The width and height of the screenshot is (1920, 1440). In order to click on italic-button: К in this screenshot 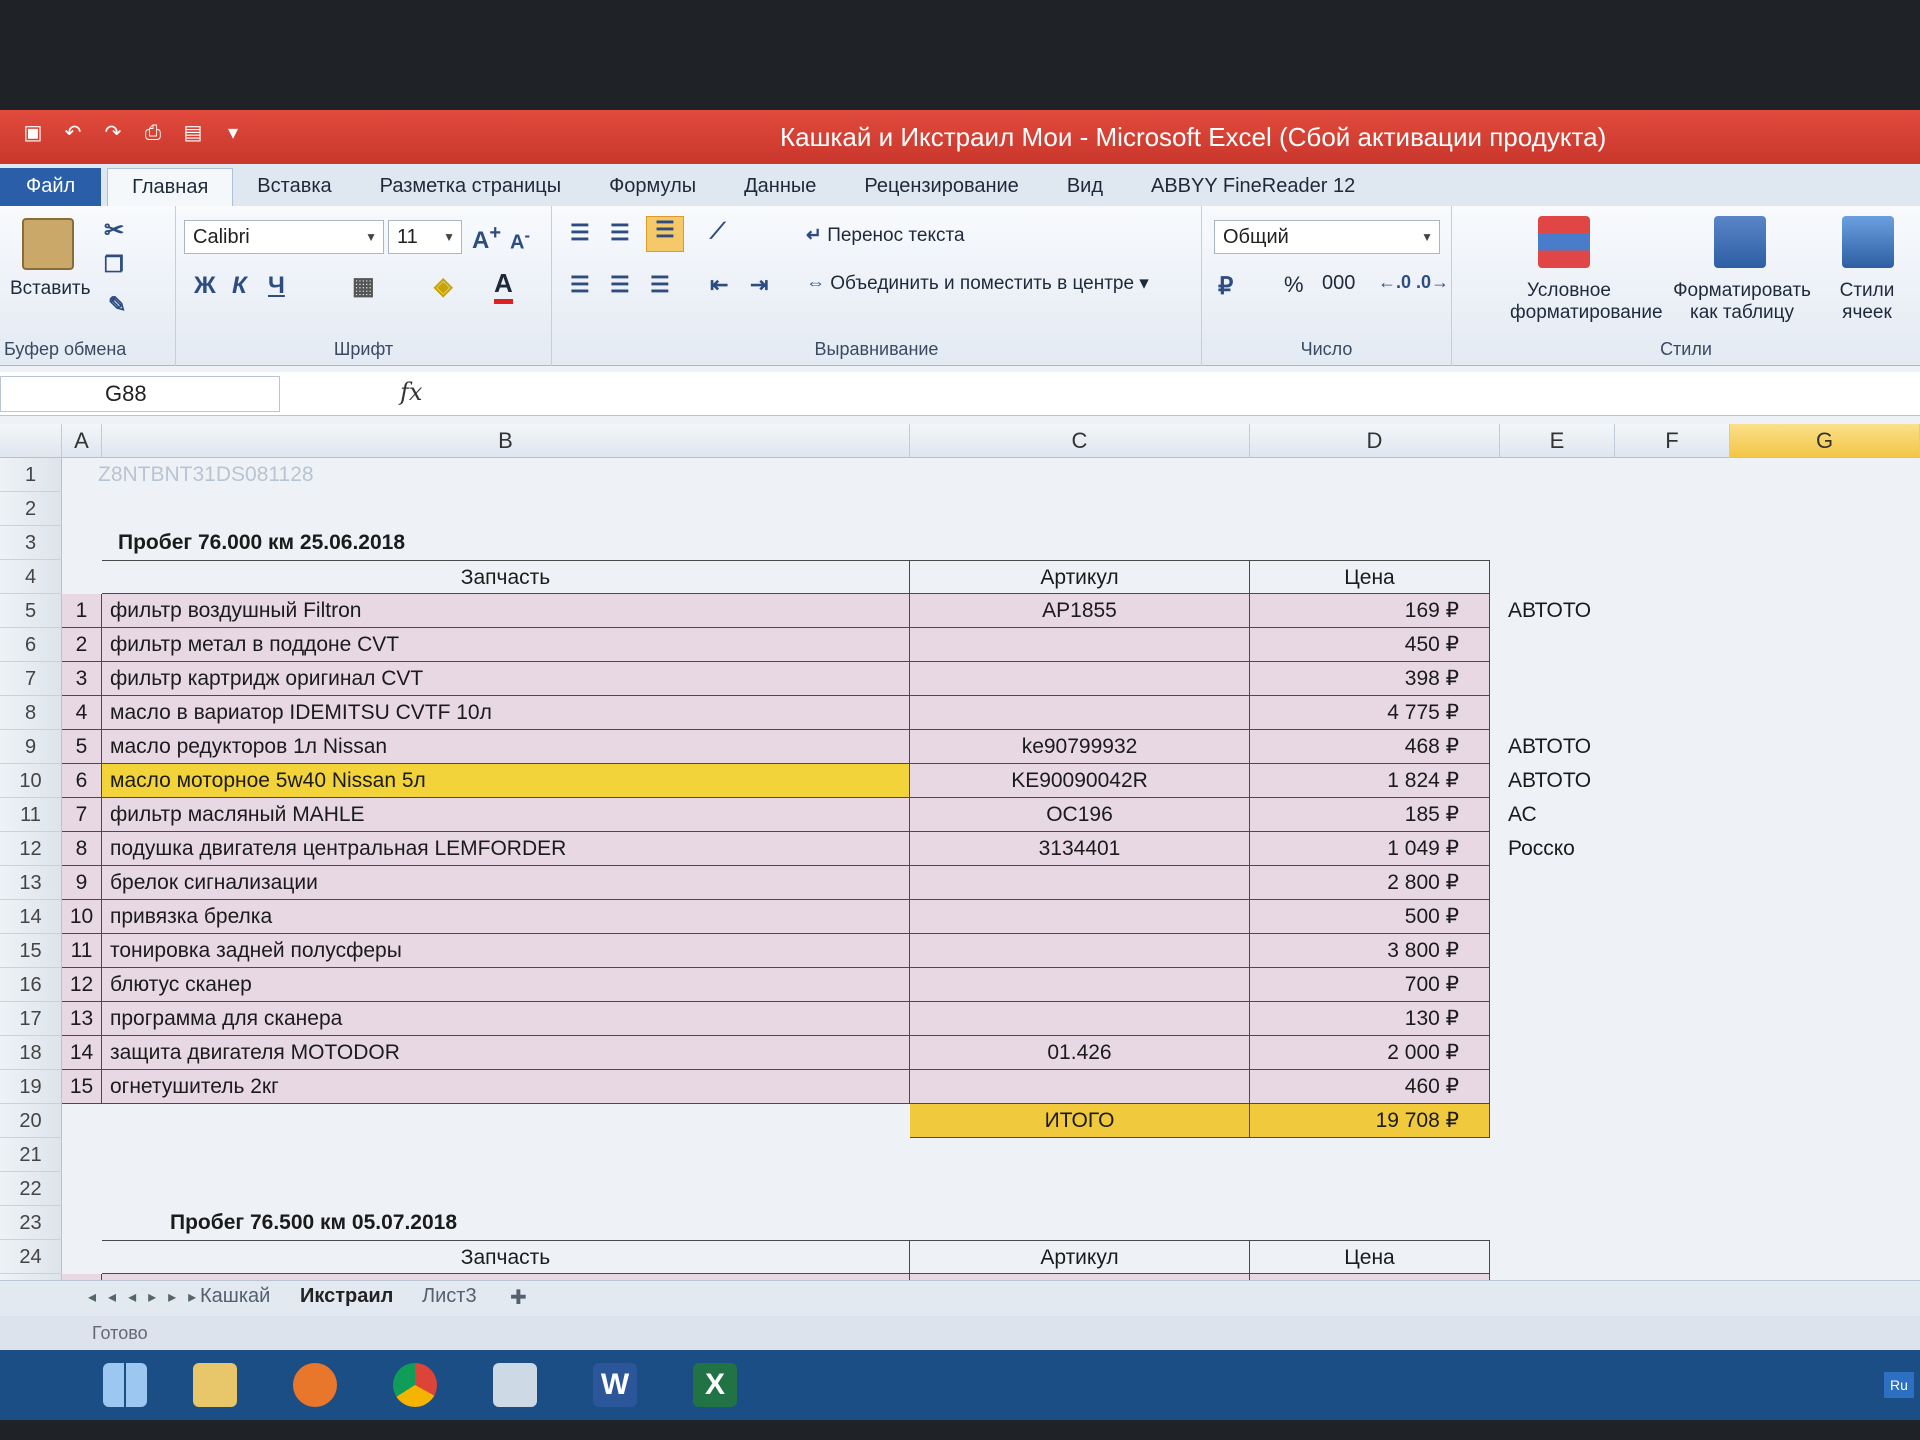, I will do `click(239, 286)`.